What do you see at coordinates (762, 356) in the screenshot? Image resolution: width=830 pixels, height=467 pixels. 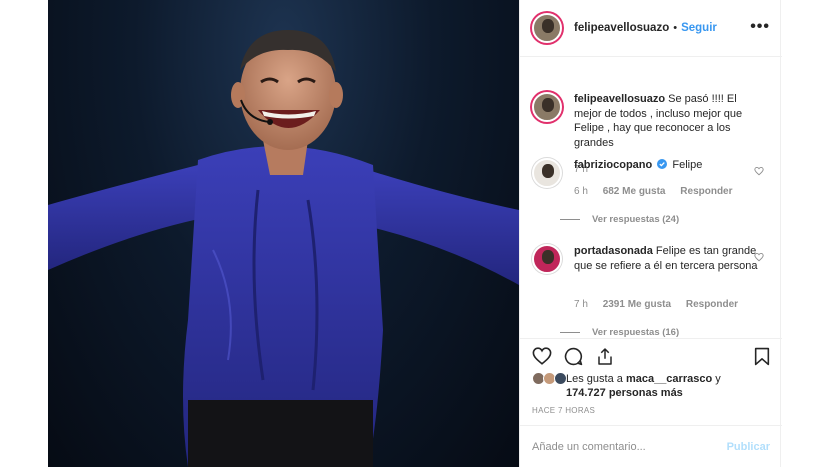 I see `bookmark-icon` at bounding box center [762, 356].